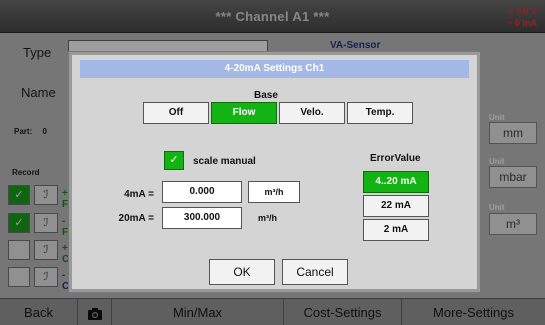 The width and height of the screenshot is (545, 325). What do you see at coordinates (266, 95) in the screenshot?
I see `base-label: Base` at bounding box center [266, 95].